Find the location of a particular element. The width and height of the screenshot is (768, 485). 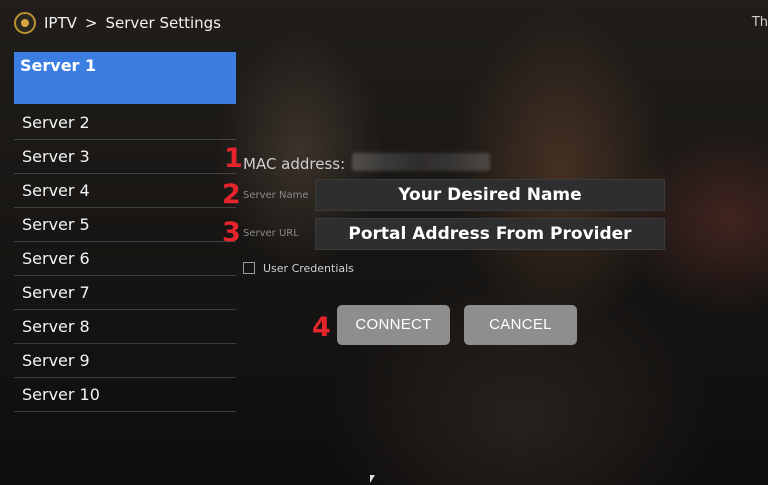

step-marker-4: 4 is located at coordinates (321, 327).